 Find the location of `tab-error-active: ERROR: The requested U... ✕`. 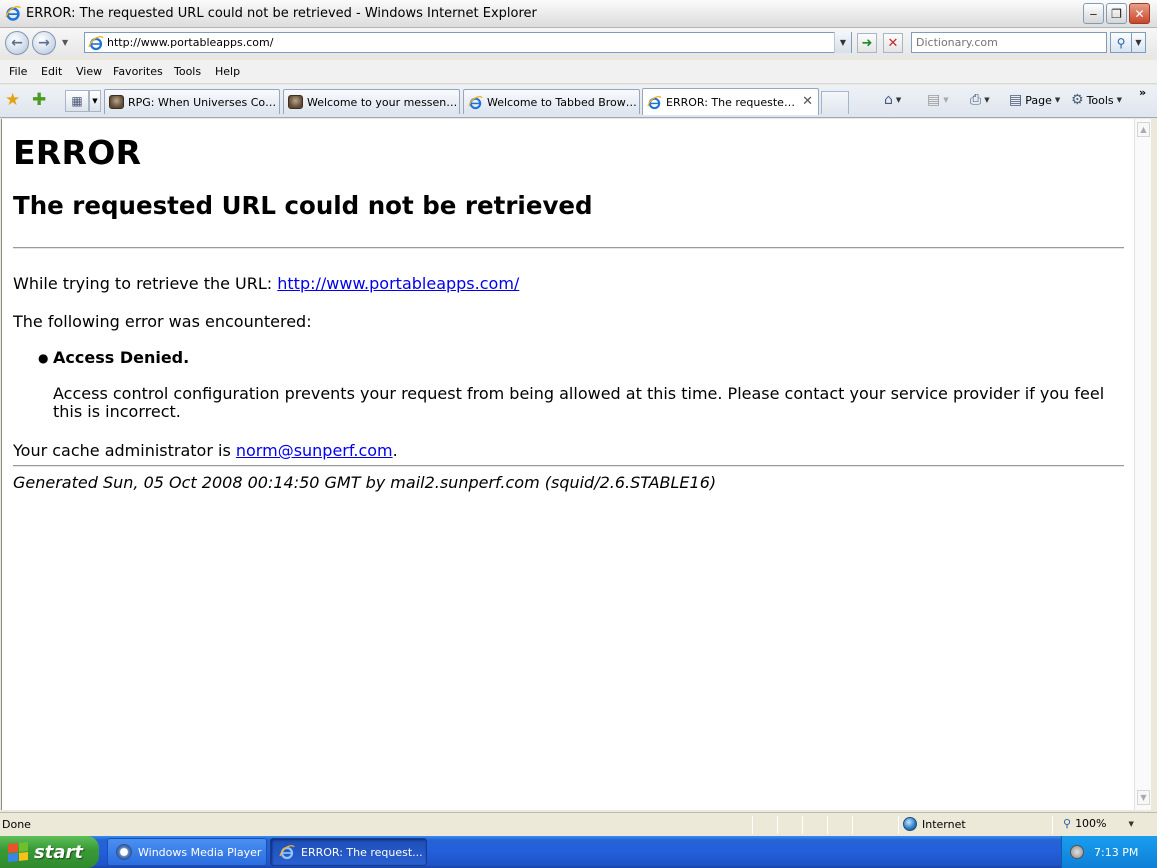

tab-error-active: ERROR: The requested U... ✕ is located at coordinates (730, 101).